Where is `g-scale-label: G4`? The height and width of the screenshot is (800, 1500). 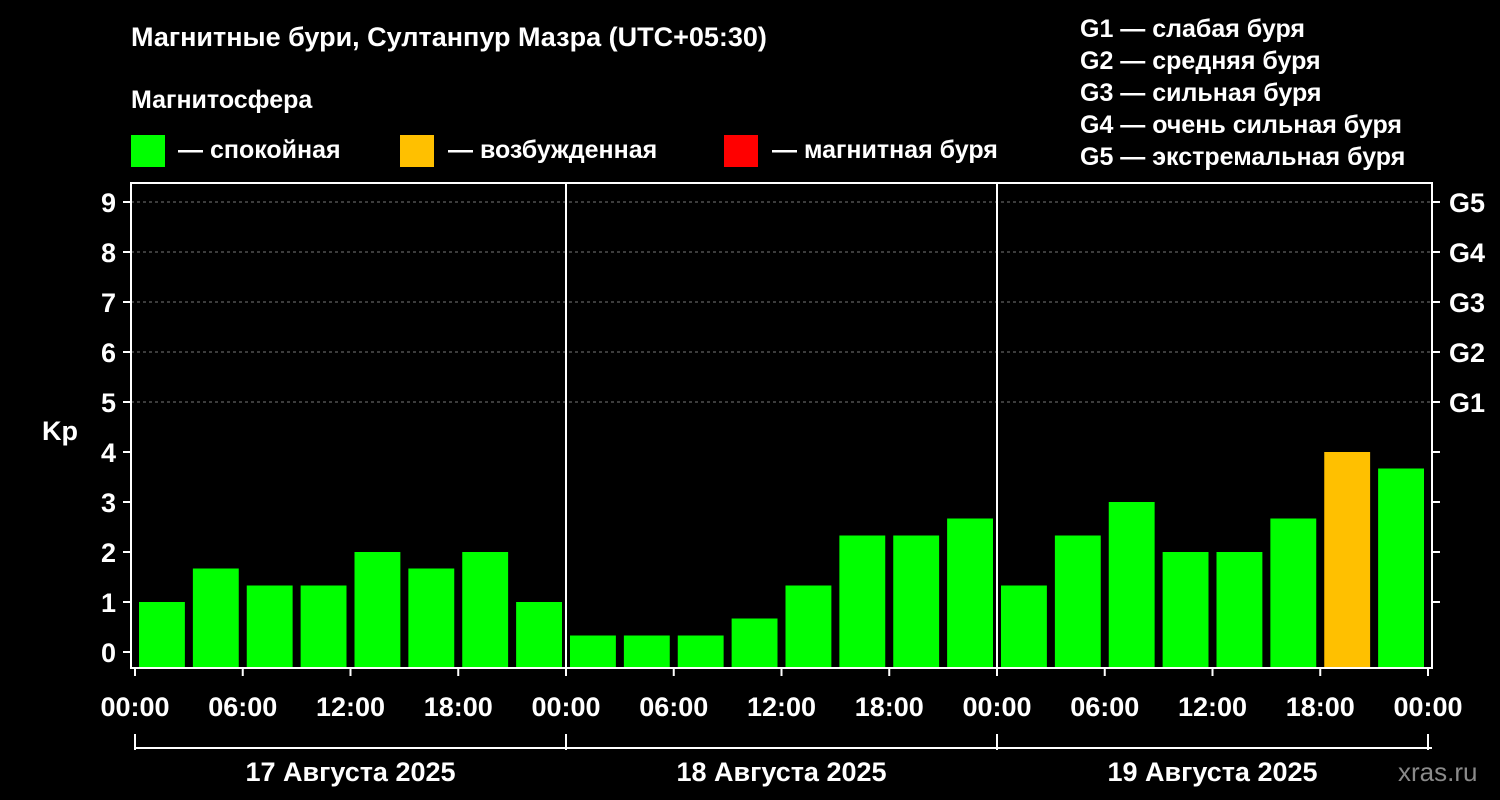
g-scale-label: G4 is located at coordinates (1467, 253).